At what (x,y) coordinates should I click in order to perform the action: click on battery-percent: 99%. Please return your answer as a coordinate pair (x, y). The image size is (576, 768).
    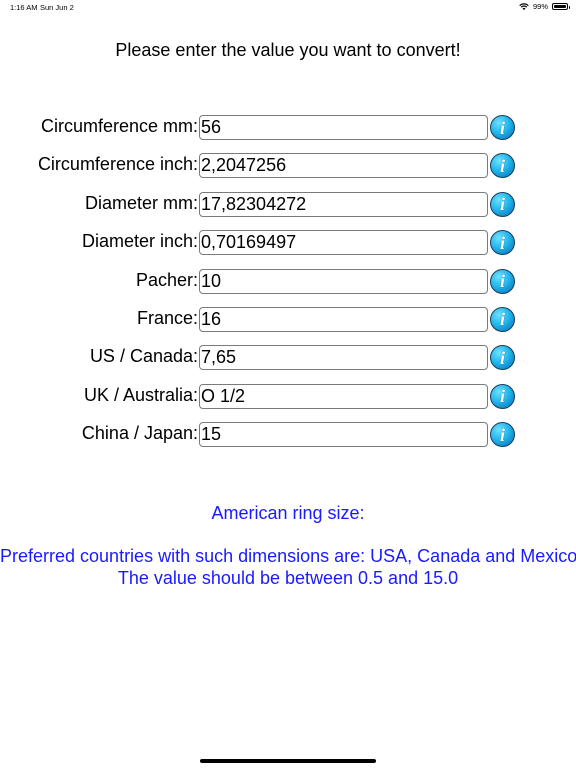
    Looking at the image, I should click on (540, 6).